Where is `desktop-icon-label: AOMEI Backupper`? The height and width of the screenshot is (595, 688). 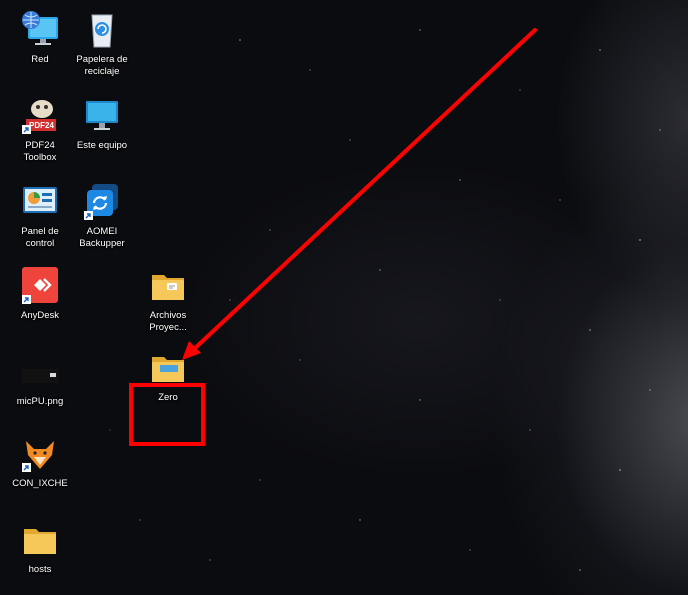
desktop-icon-label: AOMEI Backupper is located at coordinates (102, 237).